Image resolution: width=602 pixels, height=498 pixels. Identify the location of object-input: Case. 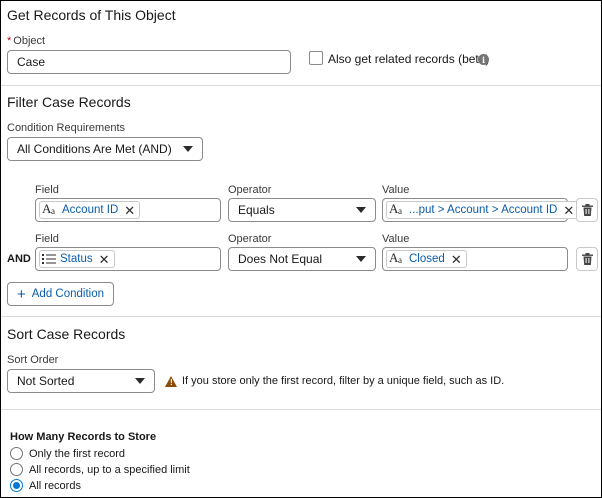
(149, 62).